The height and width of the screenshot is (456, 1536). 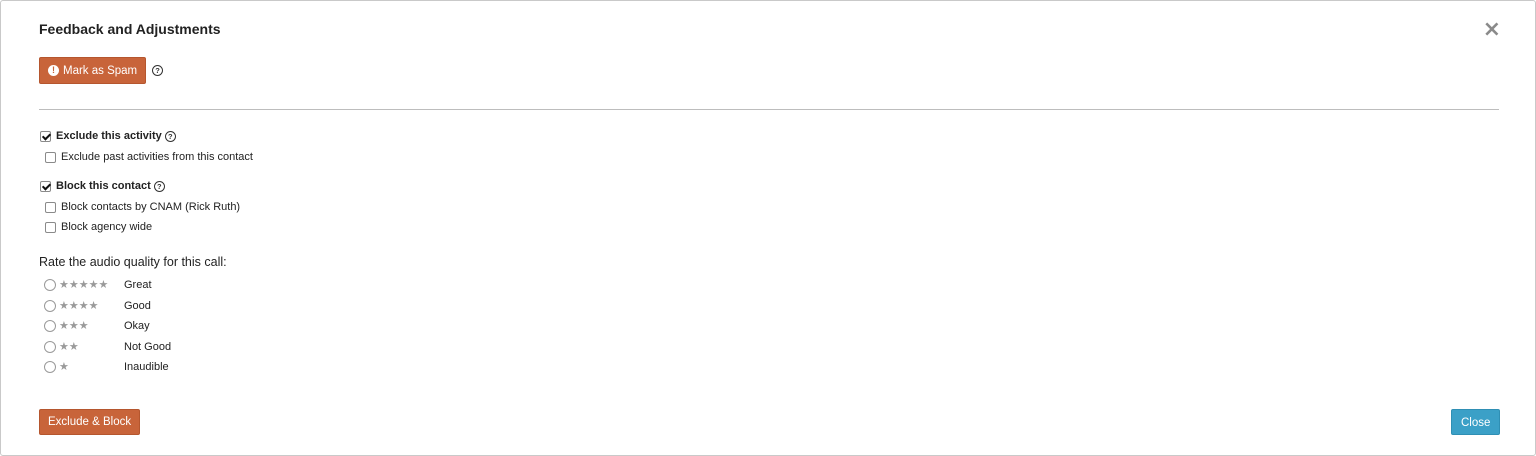 What do you see at coordinates (50, 157) in the screenshot?
I see `exclude-past-checkbox` at bounding box center [50, 157].